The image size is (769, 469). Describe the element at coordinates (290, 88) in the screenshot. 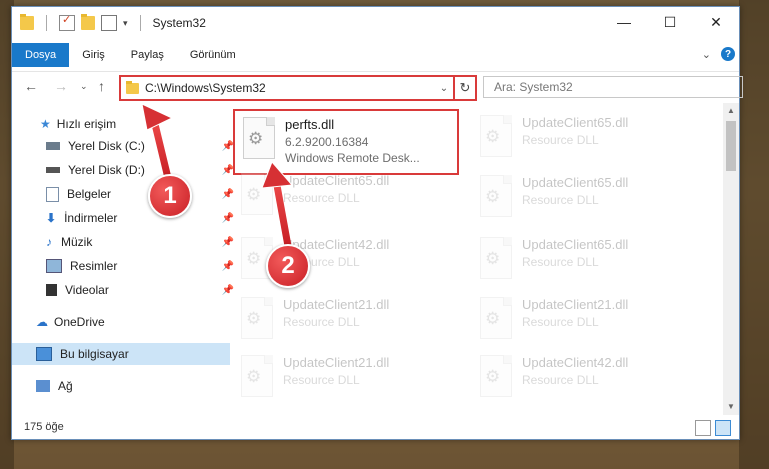

I see `address-path: C:\Windows\System32` at that location.